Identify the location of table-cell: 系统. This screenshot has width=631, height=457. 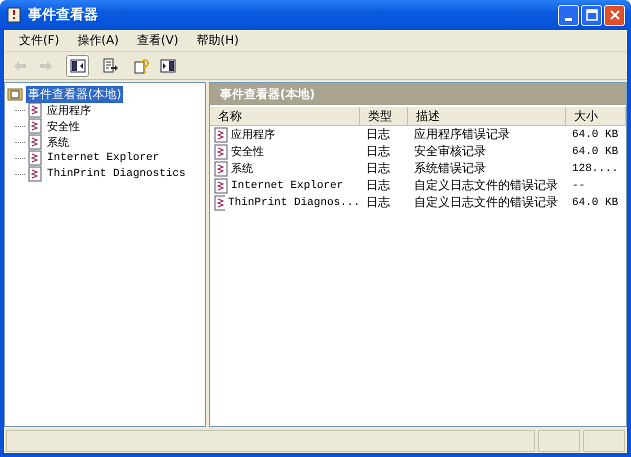
(242, 168).